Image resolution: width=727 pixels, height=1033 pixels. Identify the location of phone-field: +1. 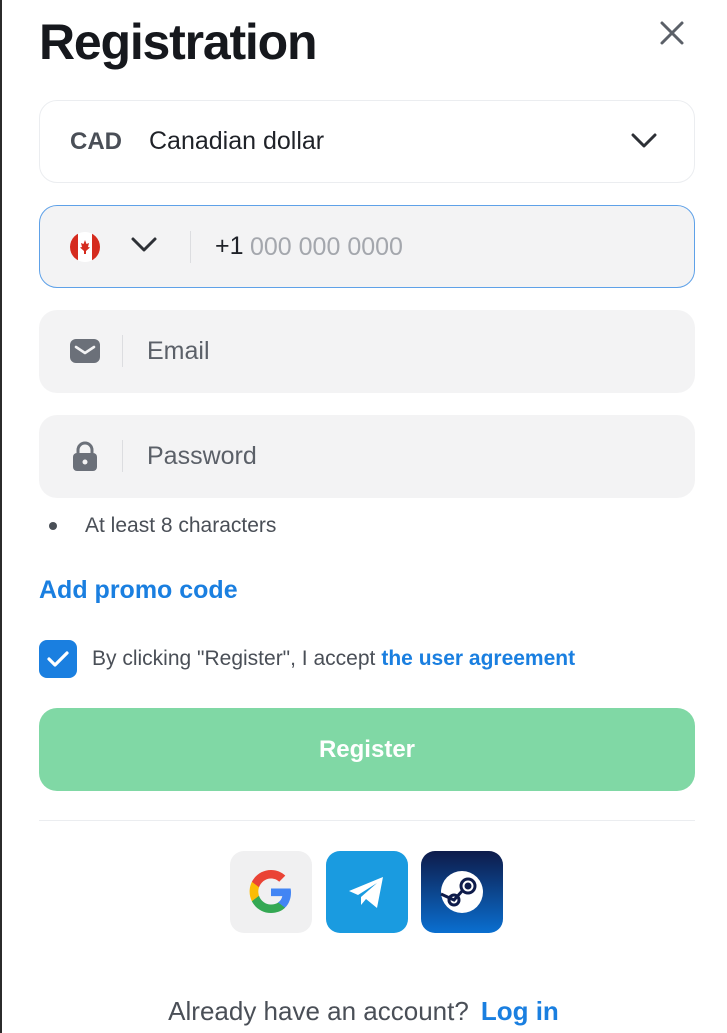
(367, 246).